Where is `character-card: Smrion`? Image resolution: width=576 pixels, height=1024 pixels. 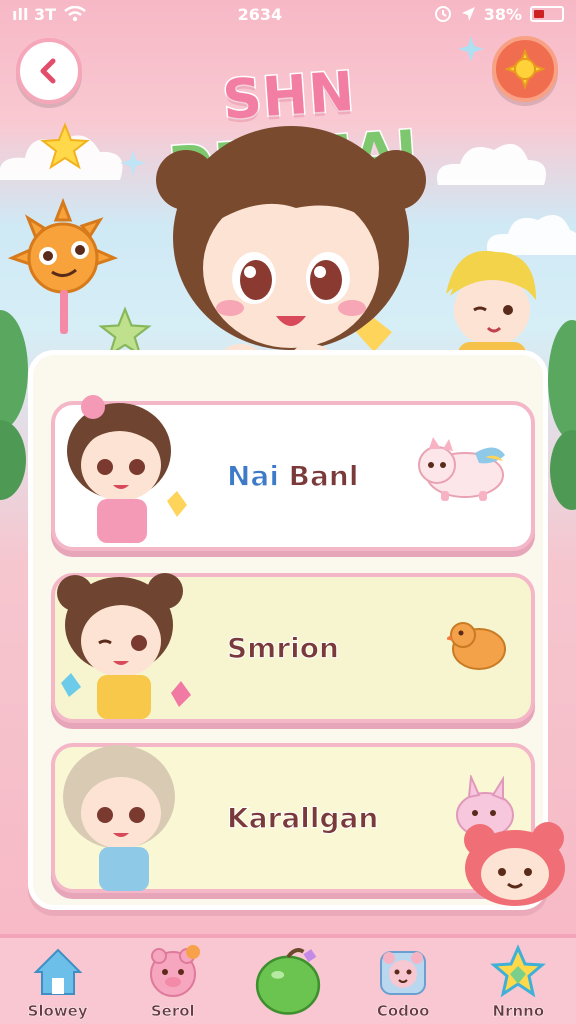 character-card: Smrion is located at coordinates (293, 648).